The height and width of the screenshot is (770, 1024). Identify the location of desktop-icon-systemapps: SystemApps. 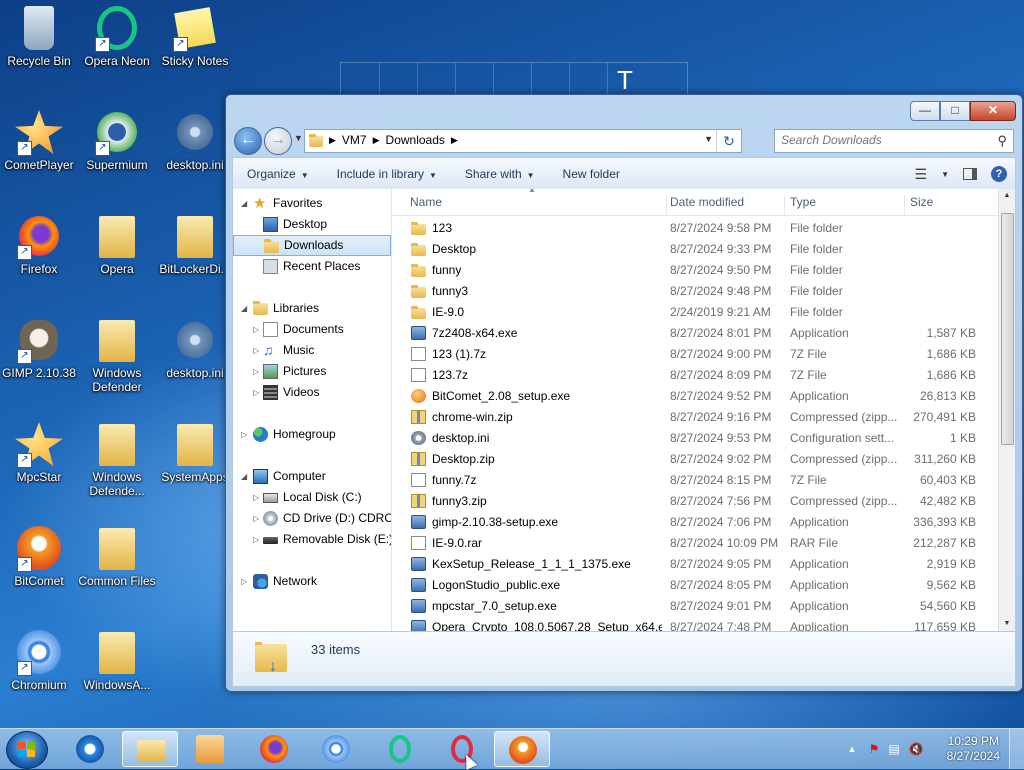
(195, 452).